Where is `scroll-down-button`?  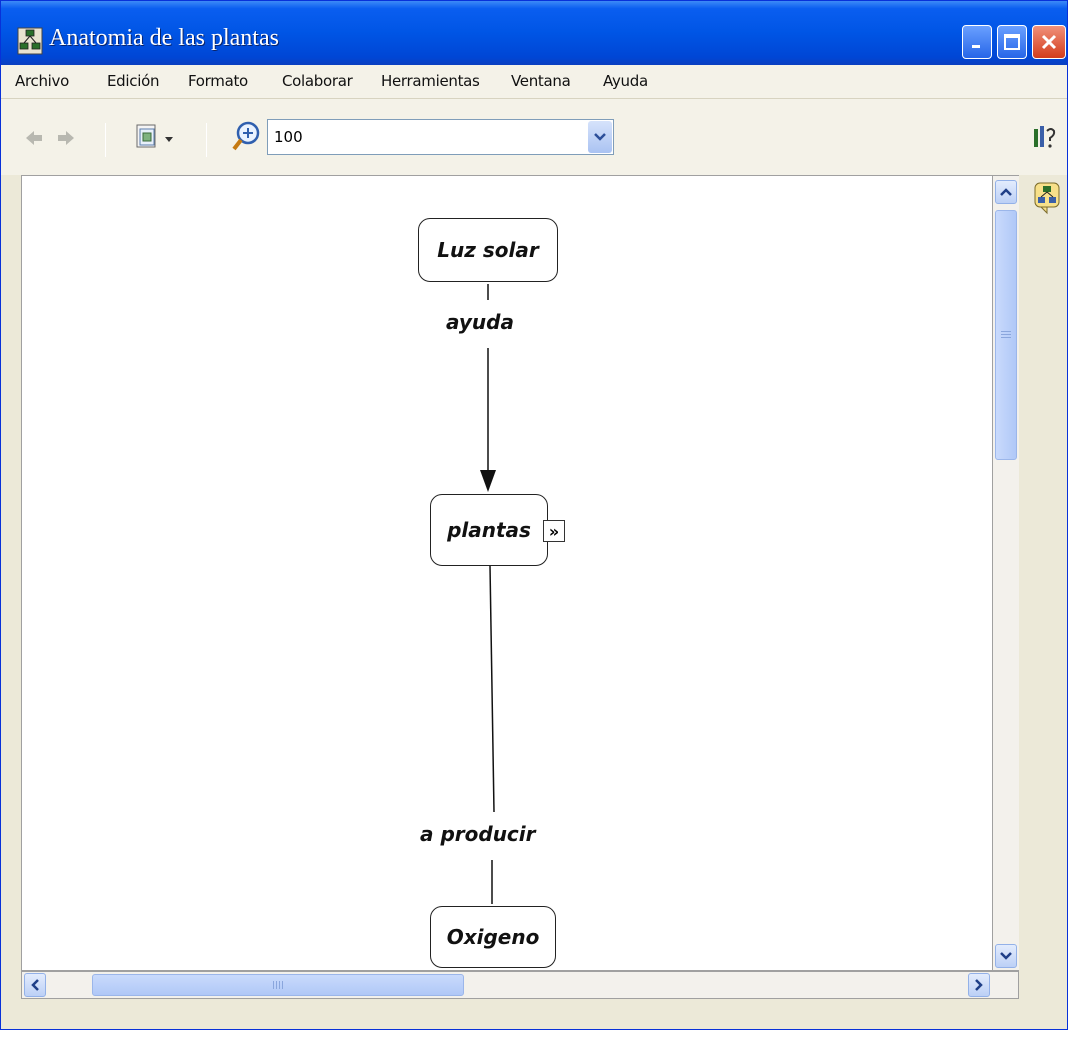
scroll-down-button is located at coordinates (1006, 956).